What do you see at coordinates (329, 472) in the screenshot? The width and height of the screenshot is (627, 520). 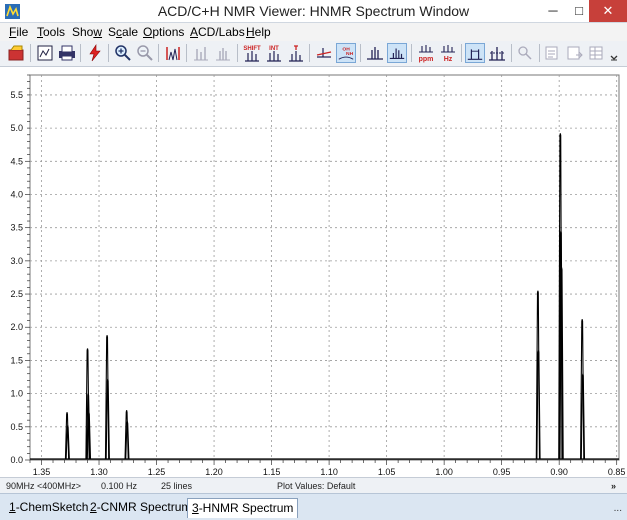 I see `x-tick-label-5: 1.10` at bounding box center [329, 472].